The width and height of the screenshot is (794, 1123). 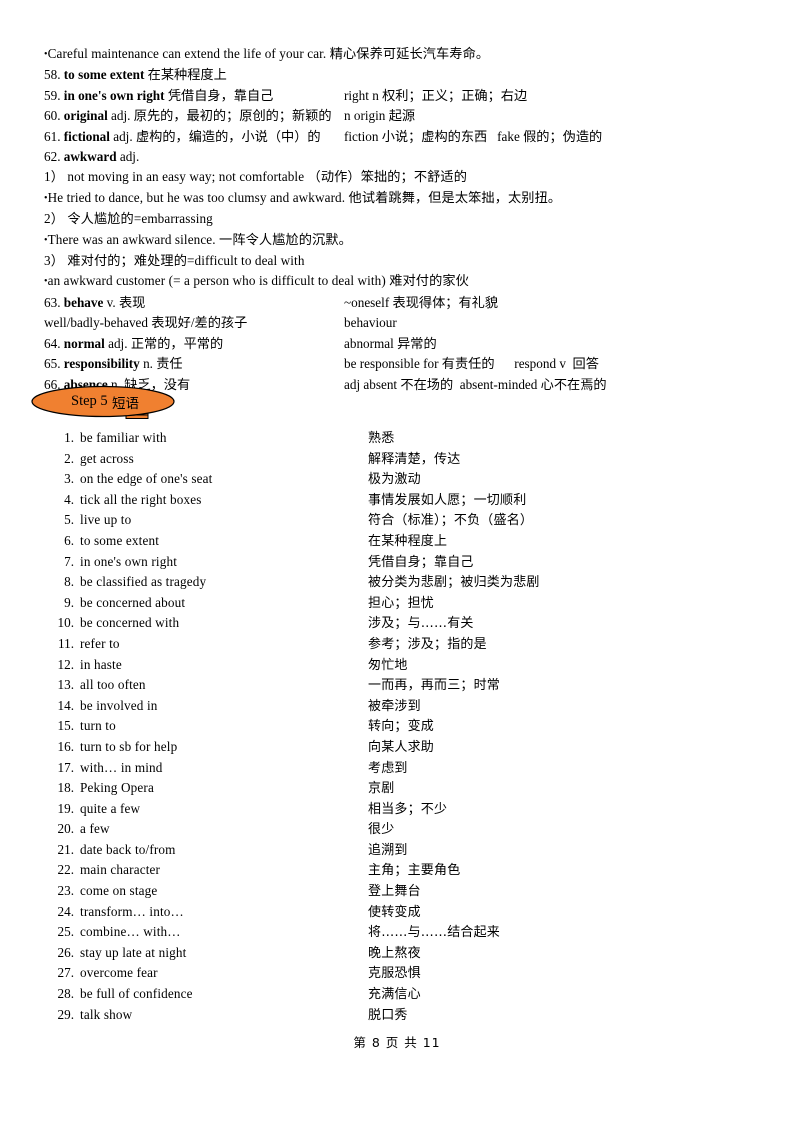 What do you see at coordinates (65, 788) in the screenshot?
I see `item-number: 18.` at bounding box center [65, 788].